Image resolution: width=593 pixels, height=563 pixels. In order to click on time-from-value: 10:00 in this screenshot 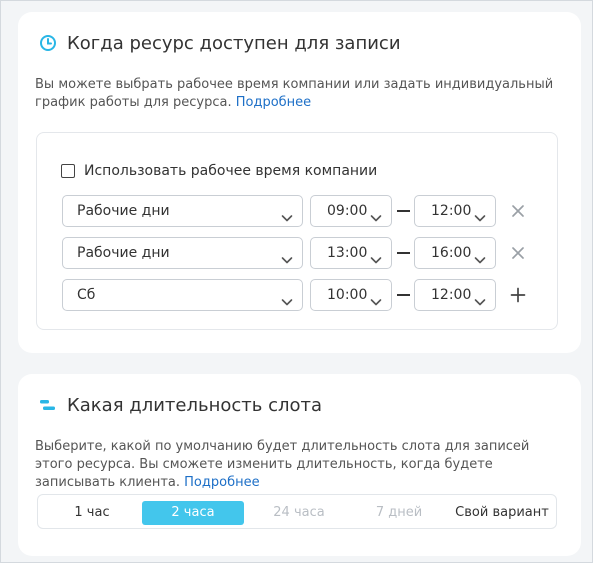, I will do `click(347, 295)`.